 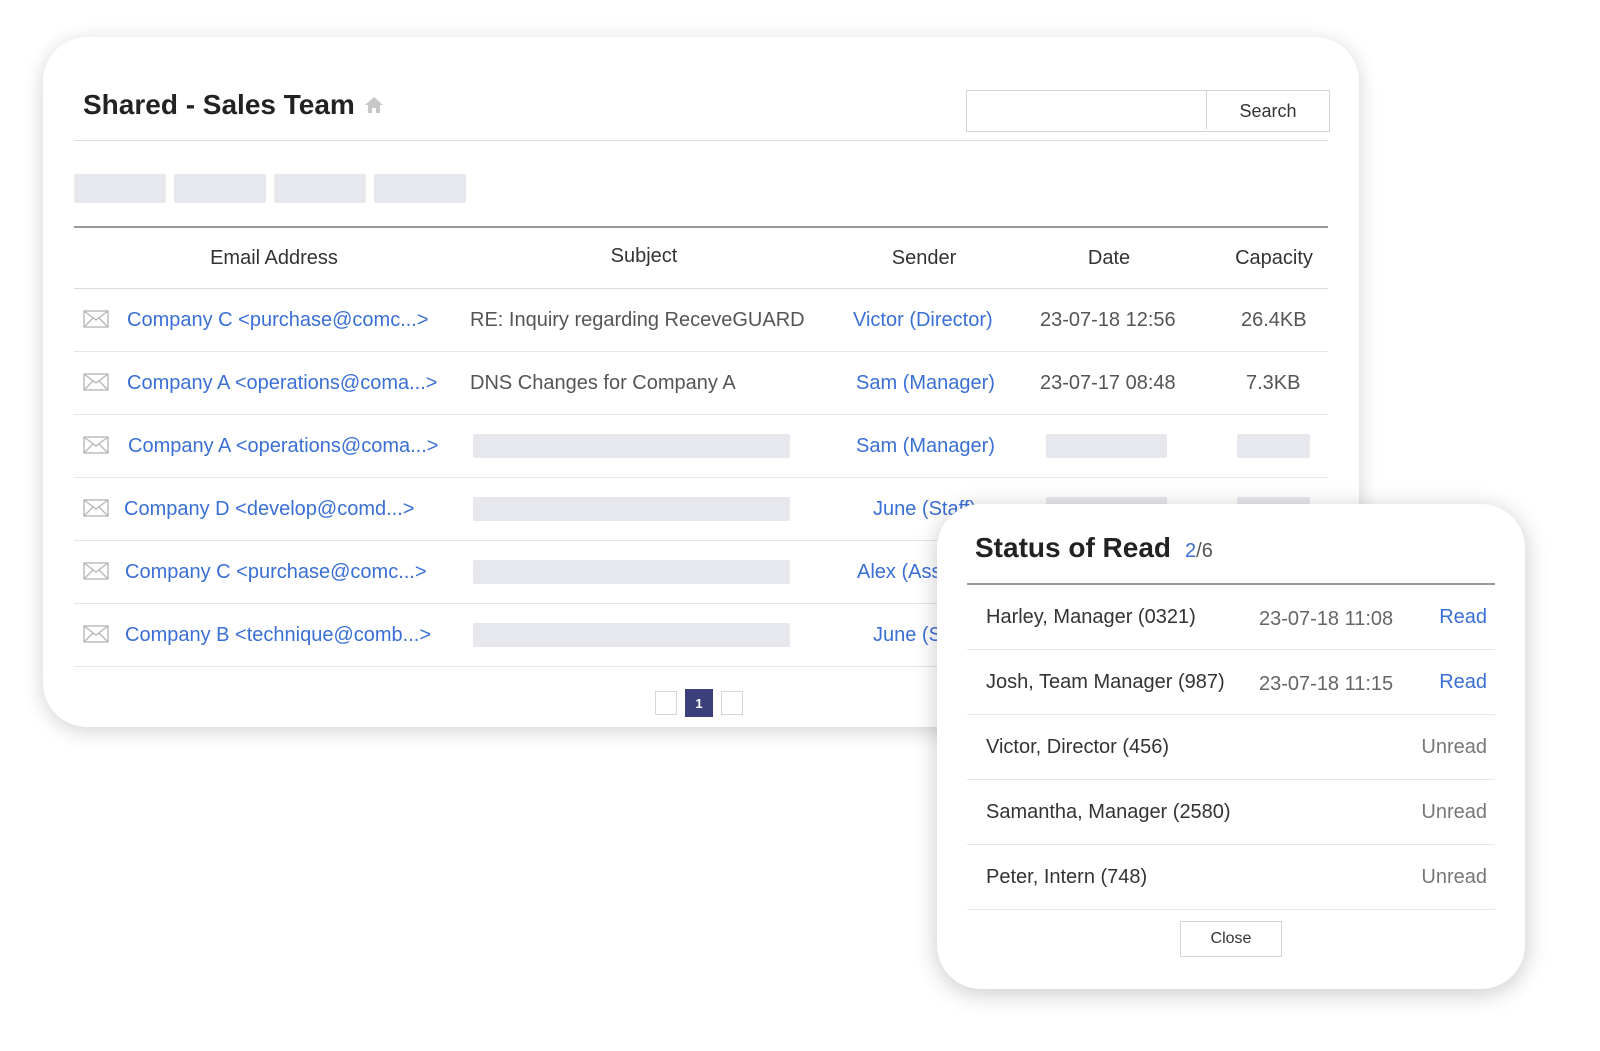 I want to click on header-divider, so click(x=701, y=140).